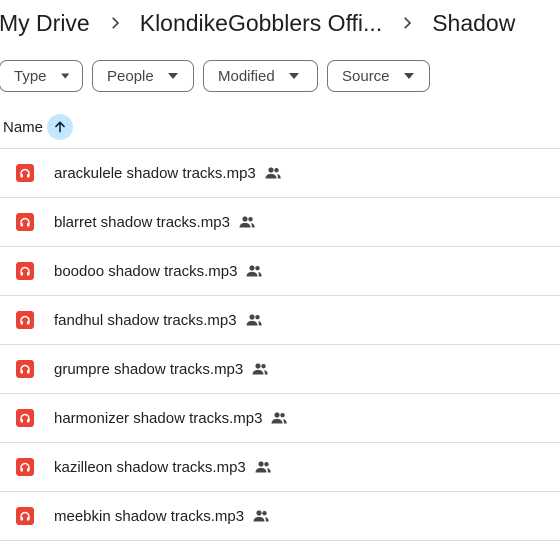  Describe the element at coordinates (149, 369) in the screenshot. I see `file-name: grumpre shadow tracks.mp3` at that location.